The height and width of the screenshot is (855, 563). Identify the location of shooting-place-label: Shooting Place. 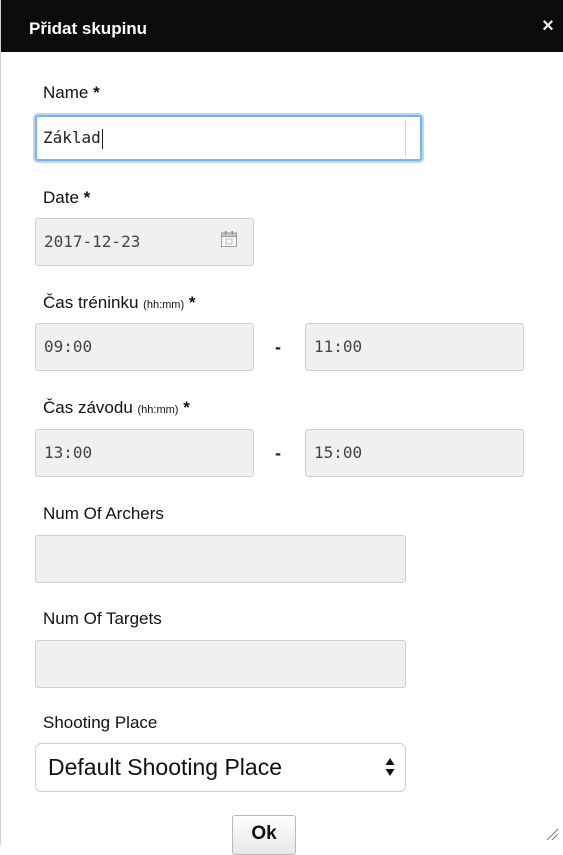
(100, 722).